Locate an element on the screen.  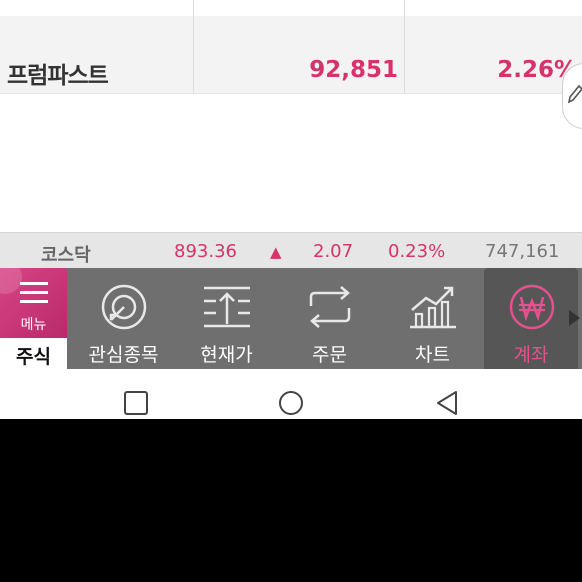
pencil-icon is located at coordinates (575, 94).